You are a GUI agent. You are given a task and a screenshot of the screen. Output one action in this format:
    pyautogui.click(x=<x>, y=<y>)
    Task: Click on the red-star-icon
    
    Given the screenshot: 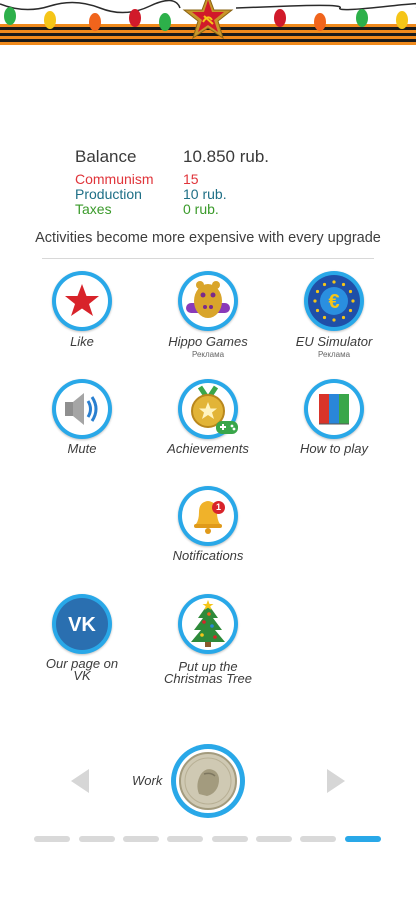 What is the action you would take?
    pyautogui.click(x=82, y=300)
    